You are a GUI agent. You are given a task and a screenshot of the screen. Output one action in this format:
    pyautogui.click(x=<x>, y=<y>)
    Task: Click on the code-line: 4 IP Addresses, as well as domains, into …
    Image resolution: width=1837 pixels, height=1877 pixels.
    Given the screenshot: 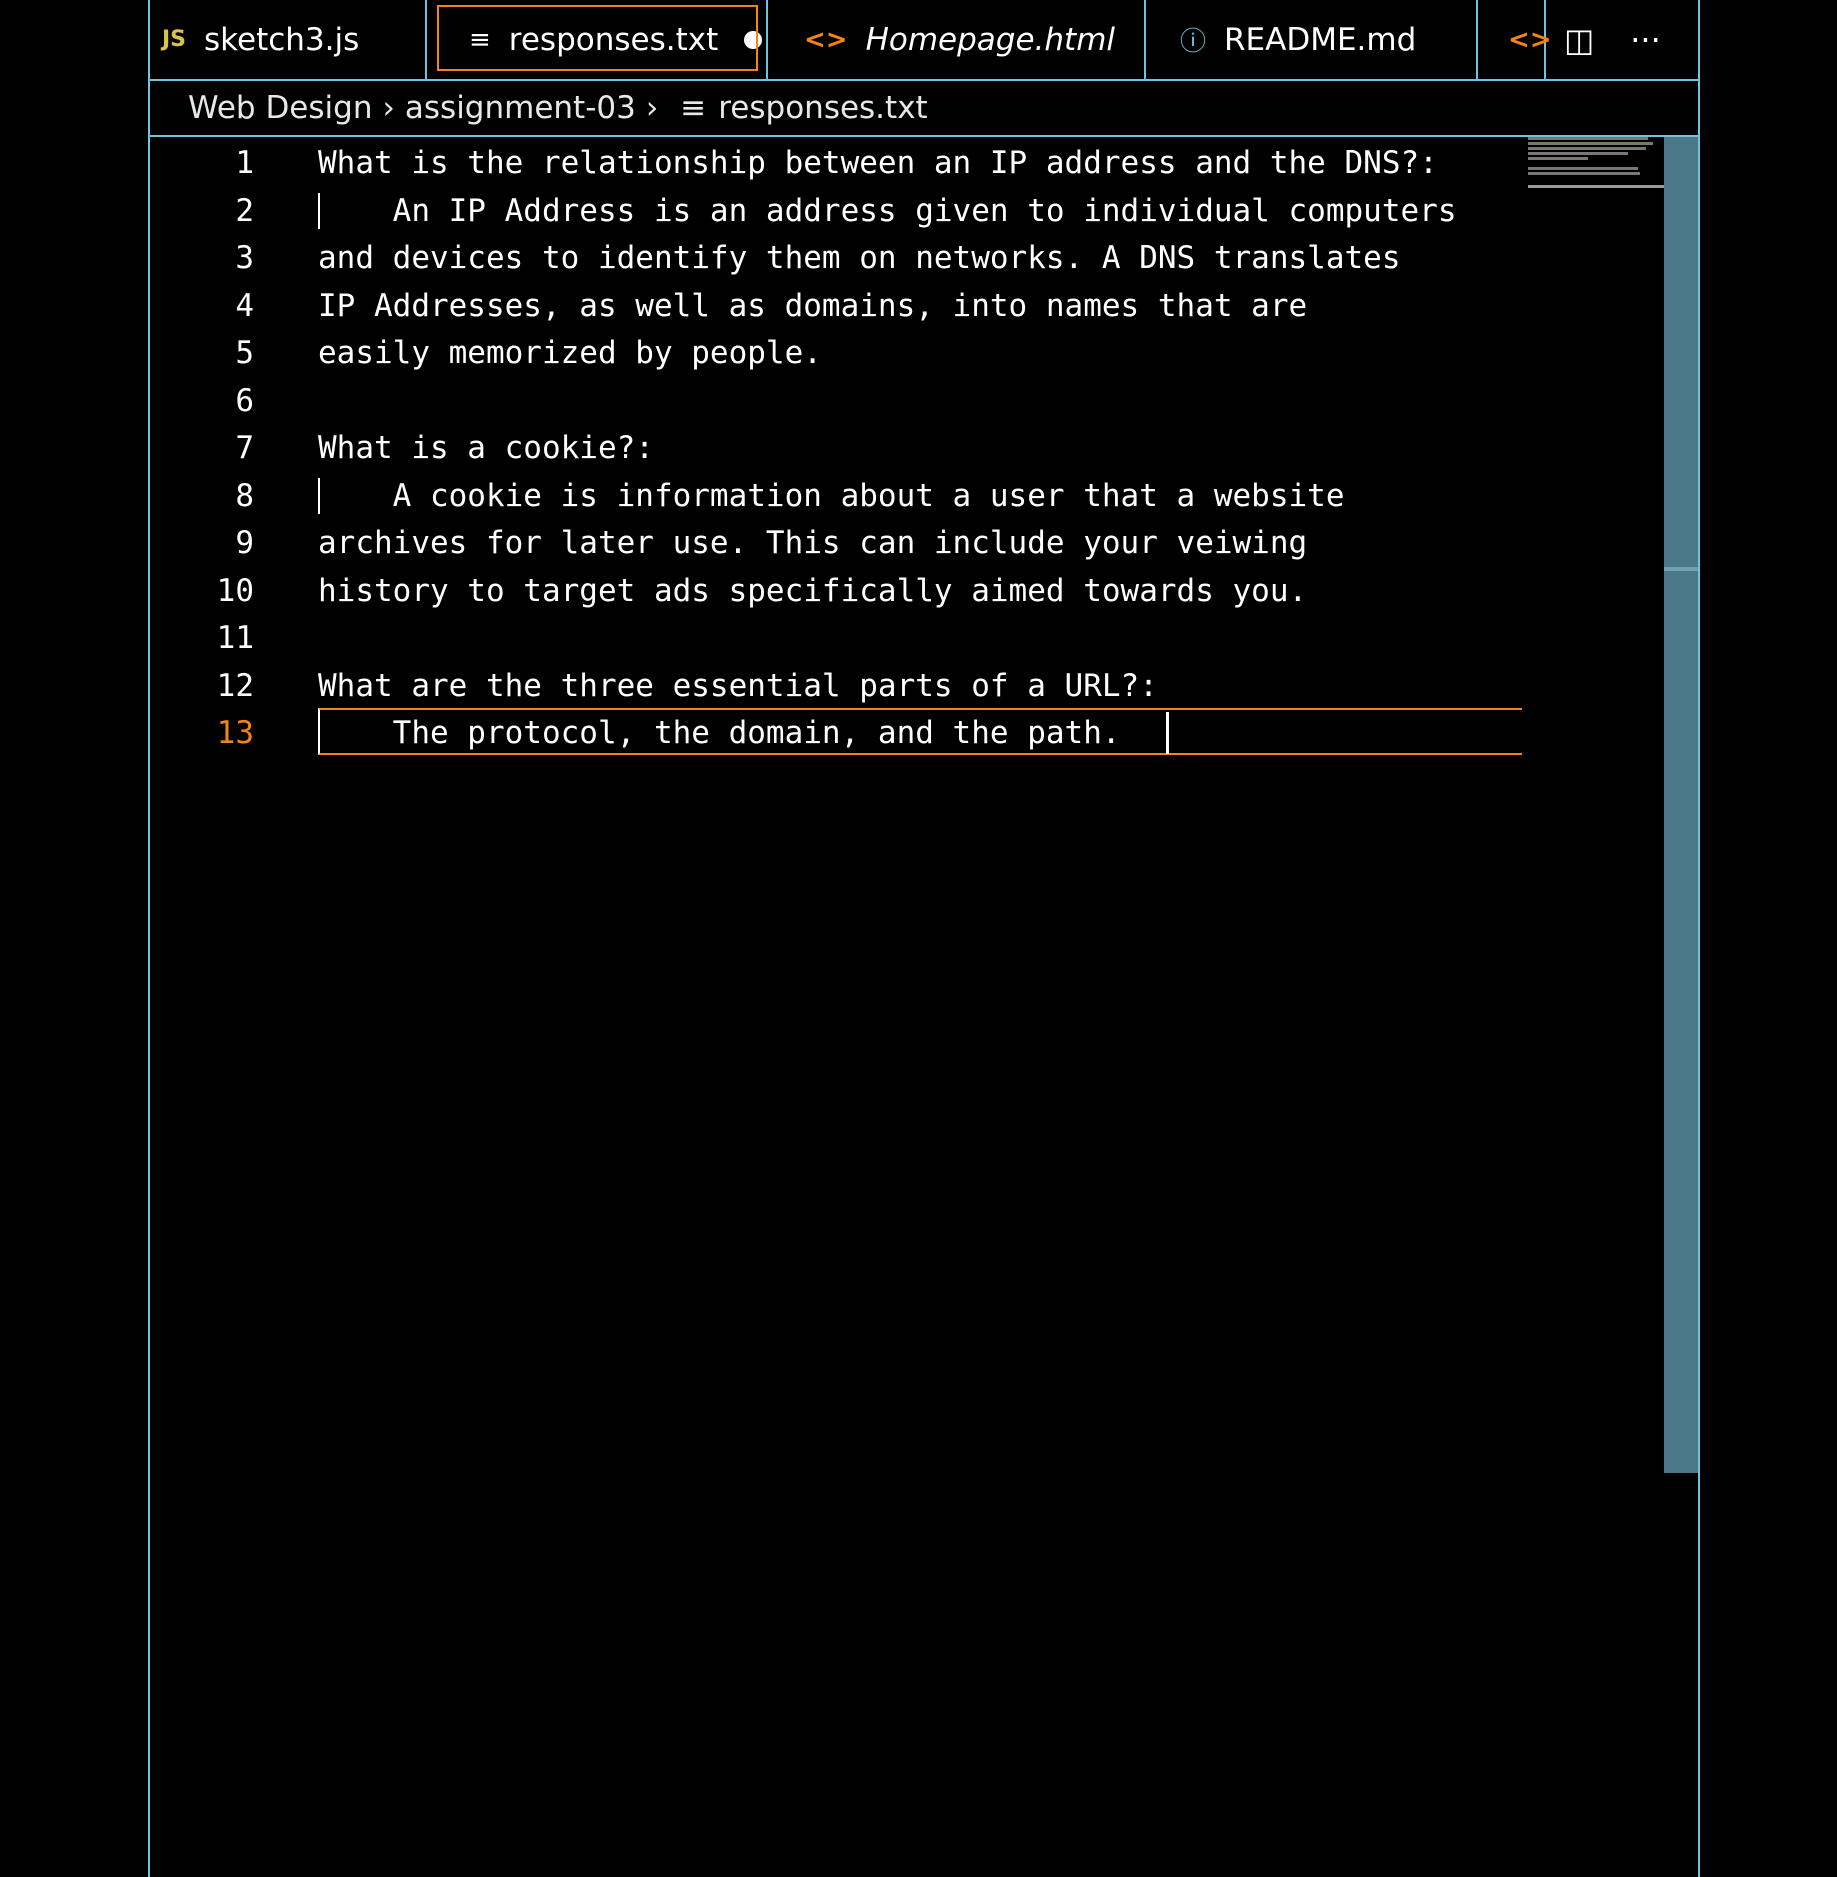 What is the action you would take?
    pyautogui.click(x=835, y=306)
    